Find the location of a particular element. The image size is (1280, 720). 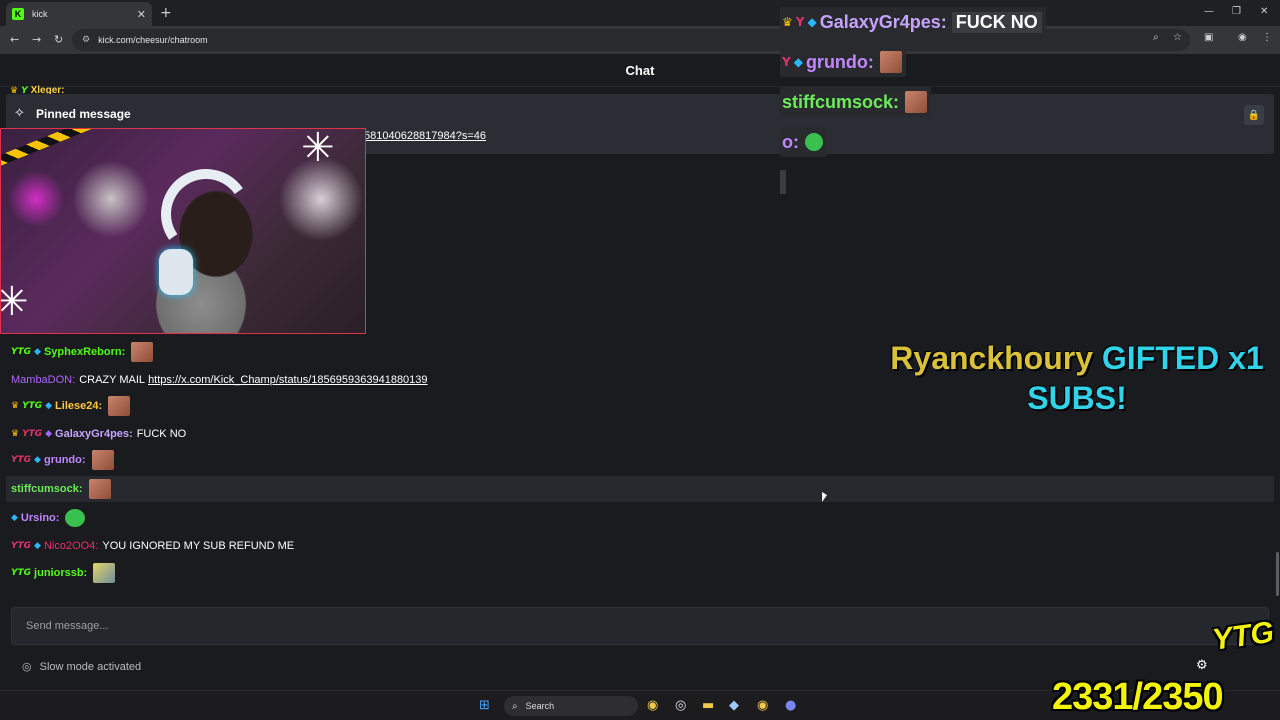

taskbar-search-label: Search is located at coordinates (540, 706).